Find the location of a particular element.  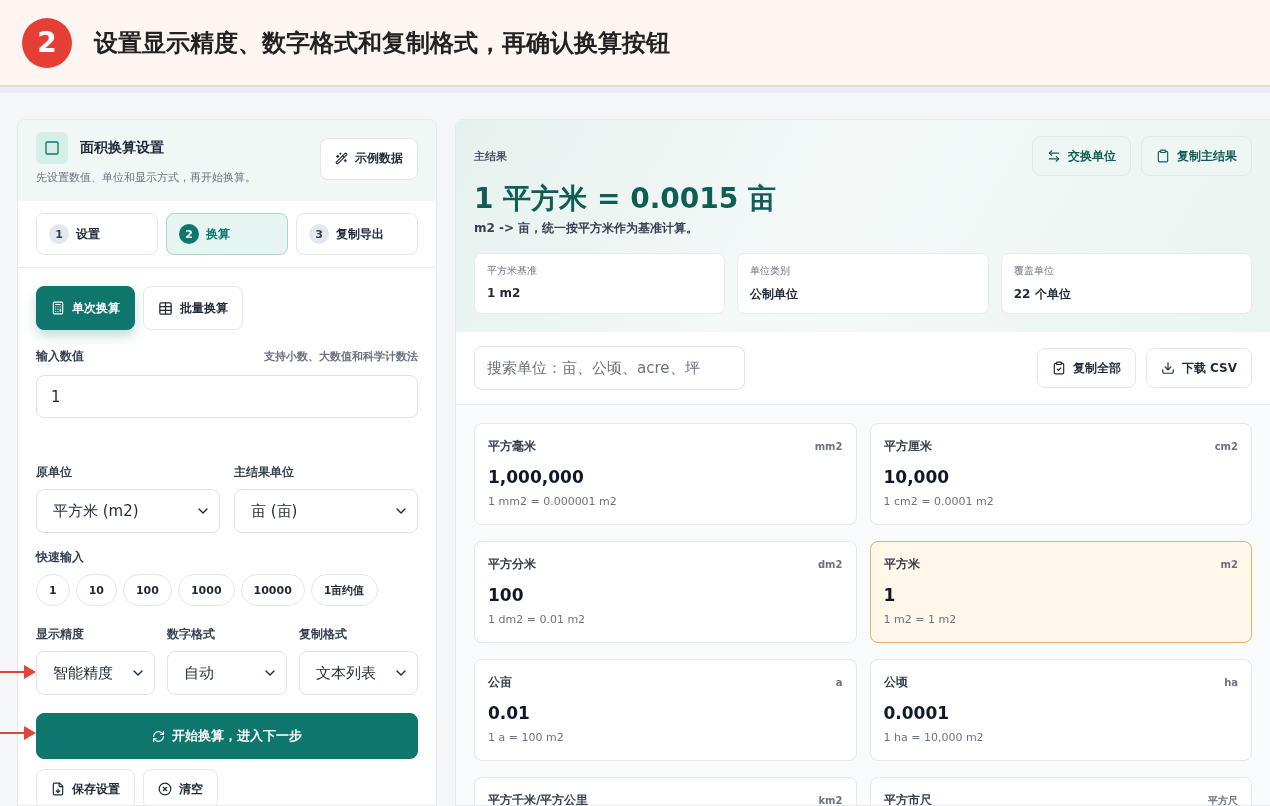

search-field: 搜索单位：亩、公顷、acre、坪 is located at coordinates (609, 368).